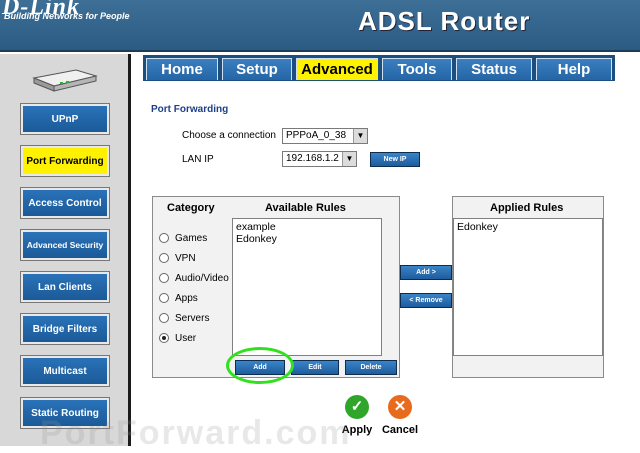 The image size is (640, 453). I want to click on tab-status: Status, so click(494, 69).